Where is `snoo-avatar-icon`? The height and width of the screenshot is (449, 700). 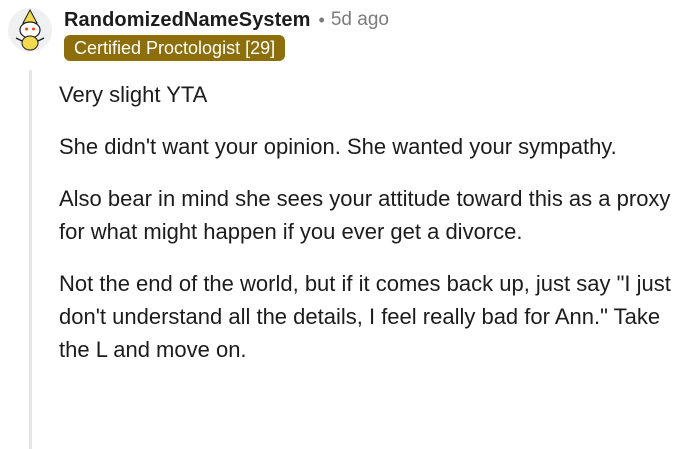 snoo-avatar-icon is located at coordinates (30, 29).